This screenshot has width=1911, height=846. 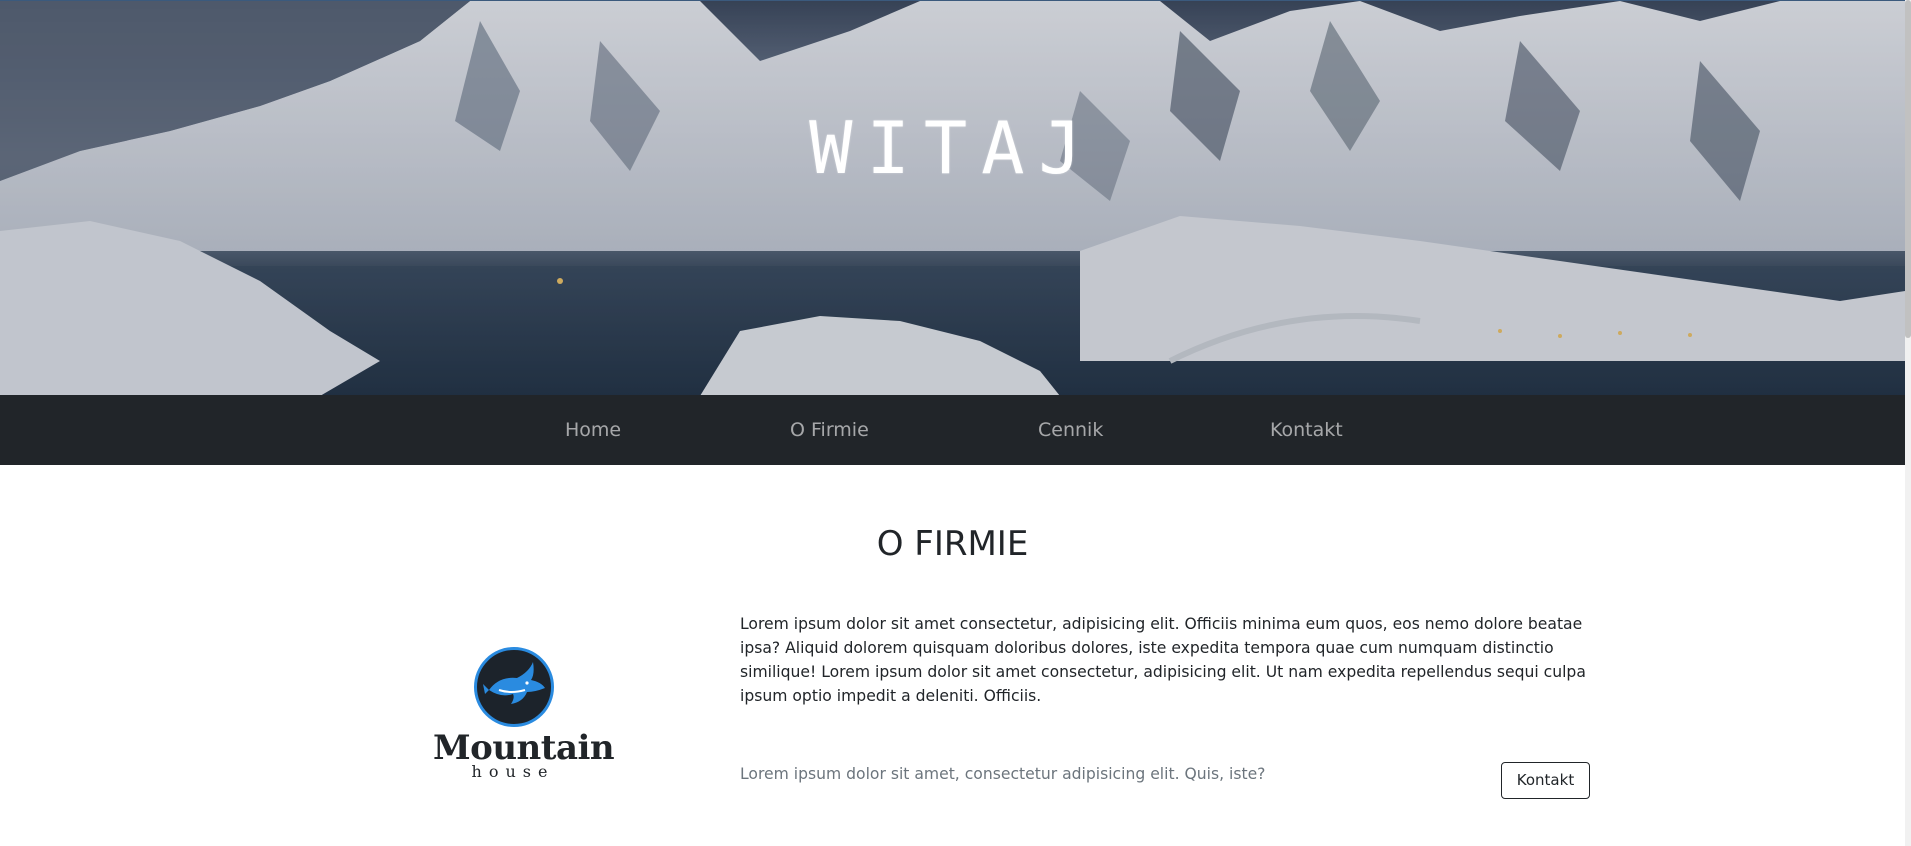 What do you see at coordinates (829, 430) in the screenshot?
I see `nav-o-firmie: O Firmie` at bounding box center [829, 430].